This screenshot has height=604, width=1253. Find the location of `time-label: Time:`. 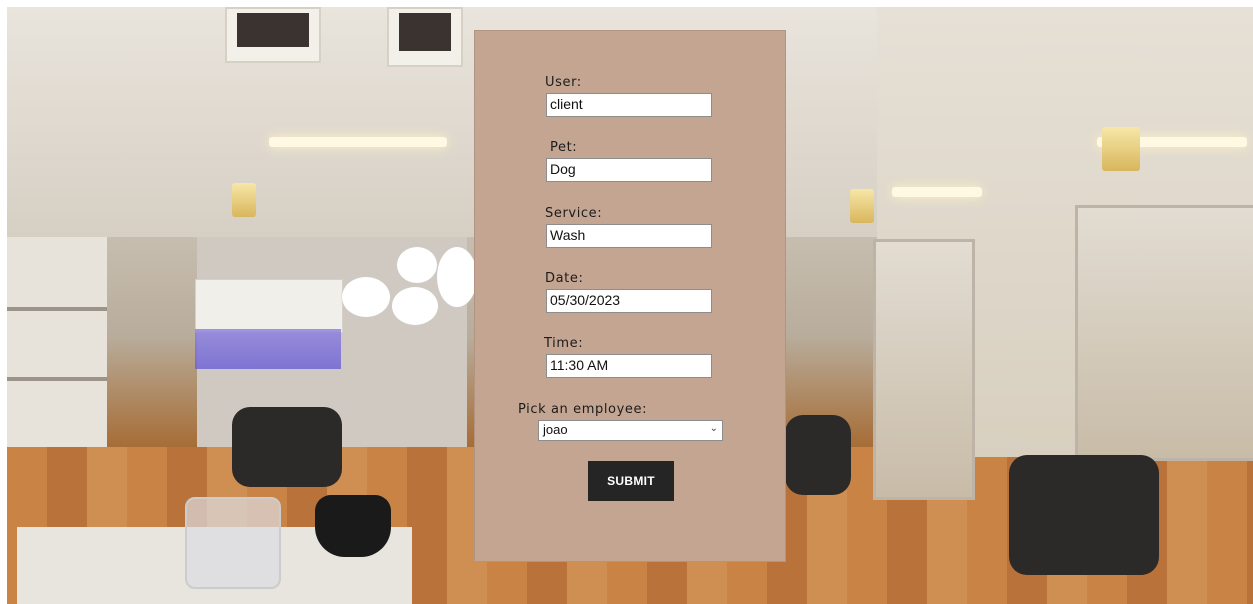

time-label: Time: is located at coordinates (564, 343).